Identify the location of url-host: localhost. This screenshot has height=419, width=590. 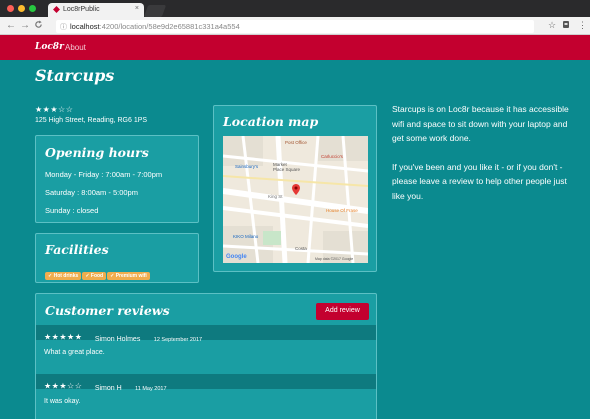
(85, 26).